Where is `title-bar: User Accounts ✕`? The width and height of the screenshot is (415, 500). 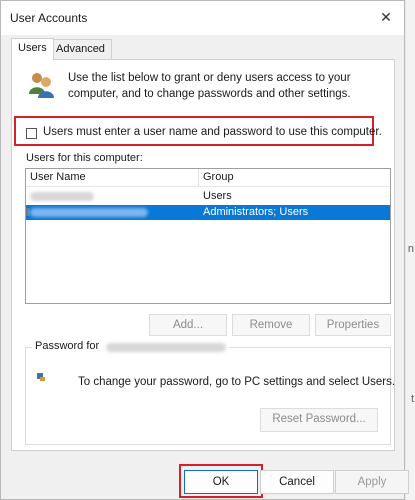
title-bar: User Accounts ✕ is located at coordinates (202, 18).